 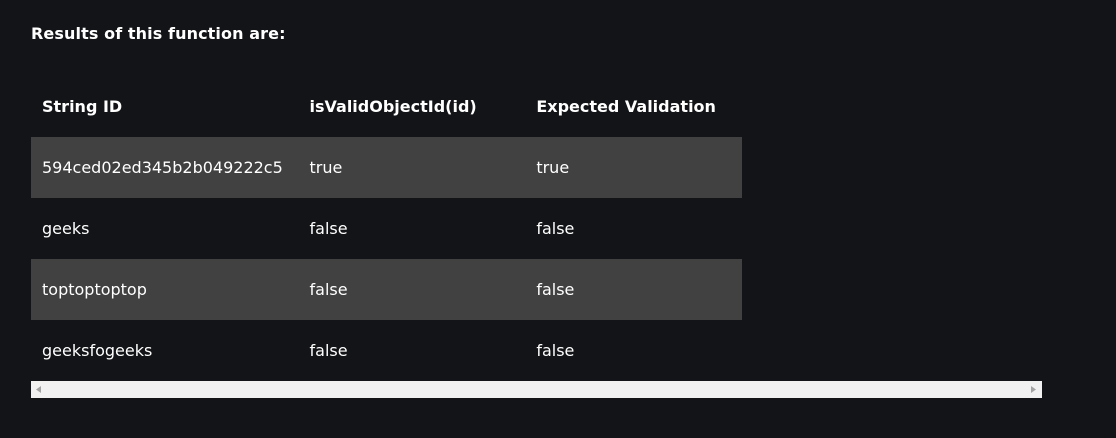 I want to click on column-header-expected: Expected Validation, so click(x=626, y=106).